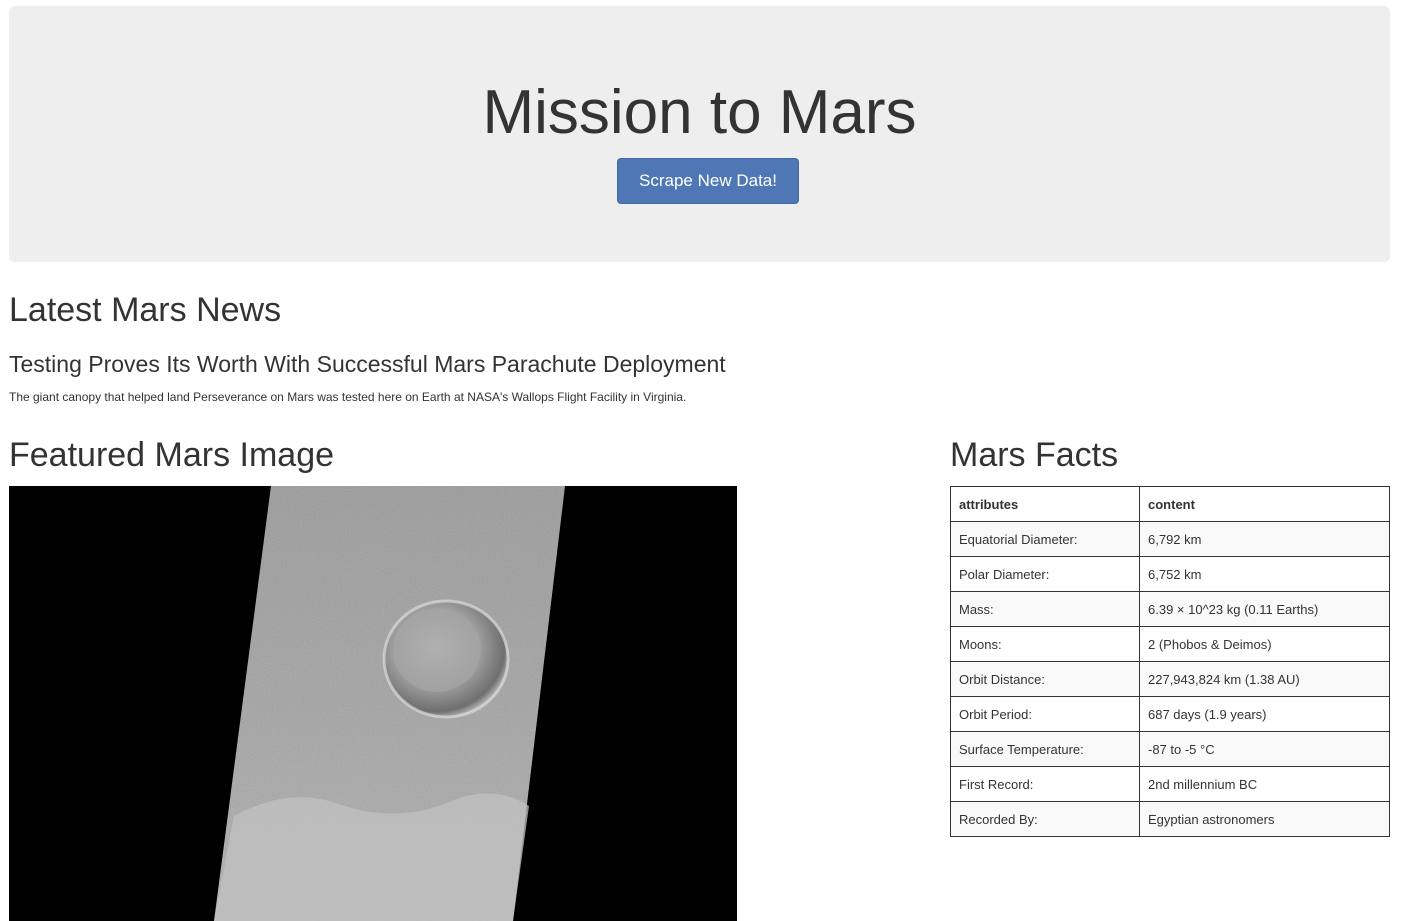 The image size is (1402, 921). What do you see at coordinates (1264, 574) in the screenshot?
I see `content-cell: 6,752 km` at bounding box center [1264, 574].